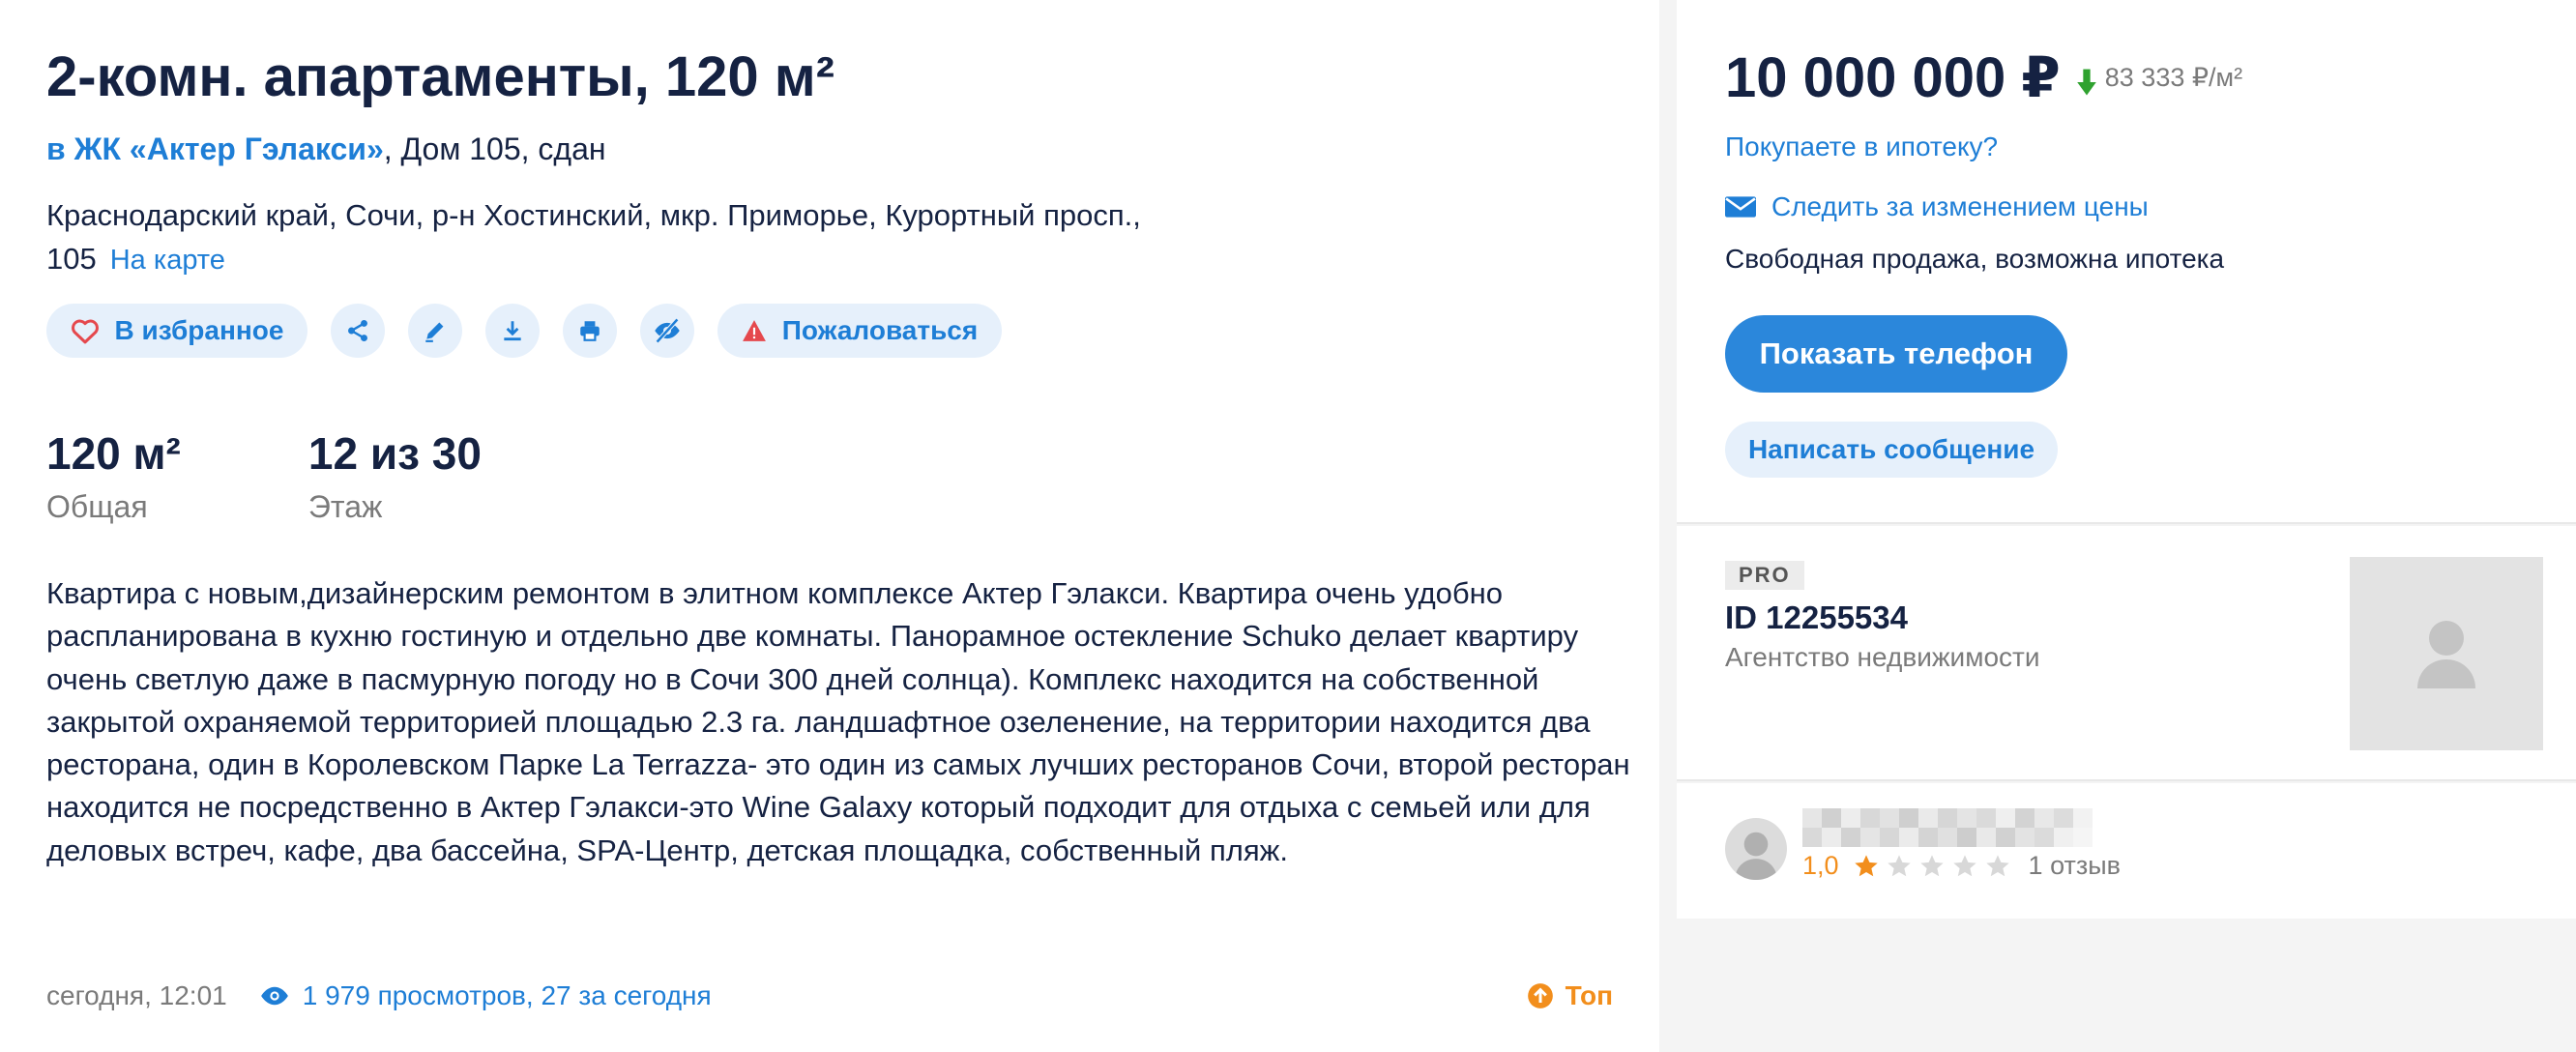 The height and width of the screenshot is (1052, 2576). I want to click on agent-type: Агентство недвижимости, so click(1882, 657).